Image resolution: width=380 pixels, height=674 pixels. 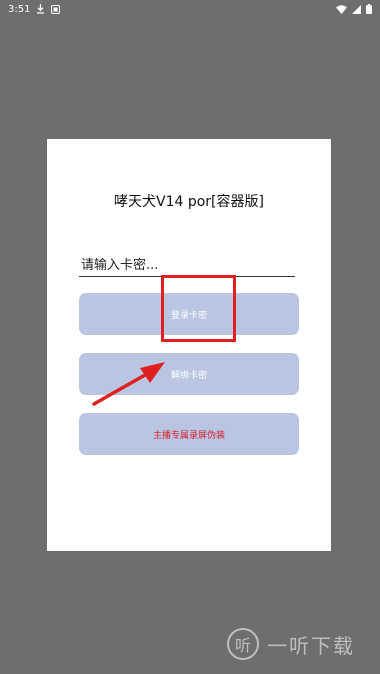 I want to click on card-key-input, so click(x=187, y=266).